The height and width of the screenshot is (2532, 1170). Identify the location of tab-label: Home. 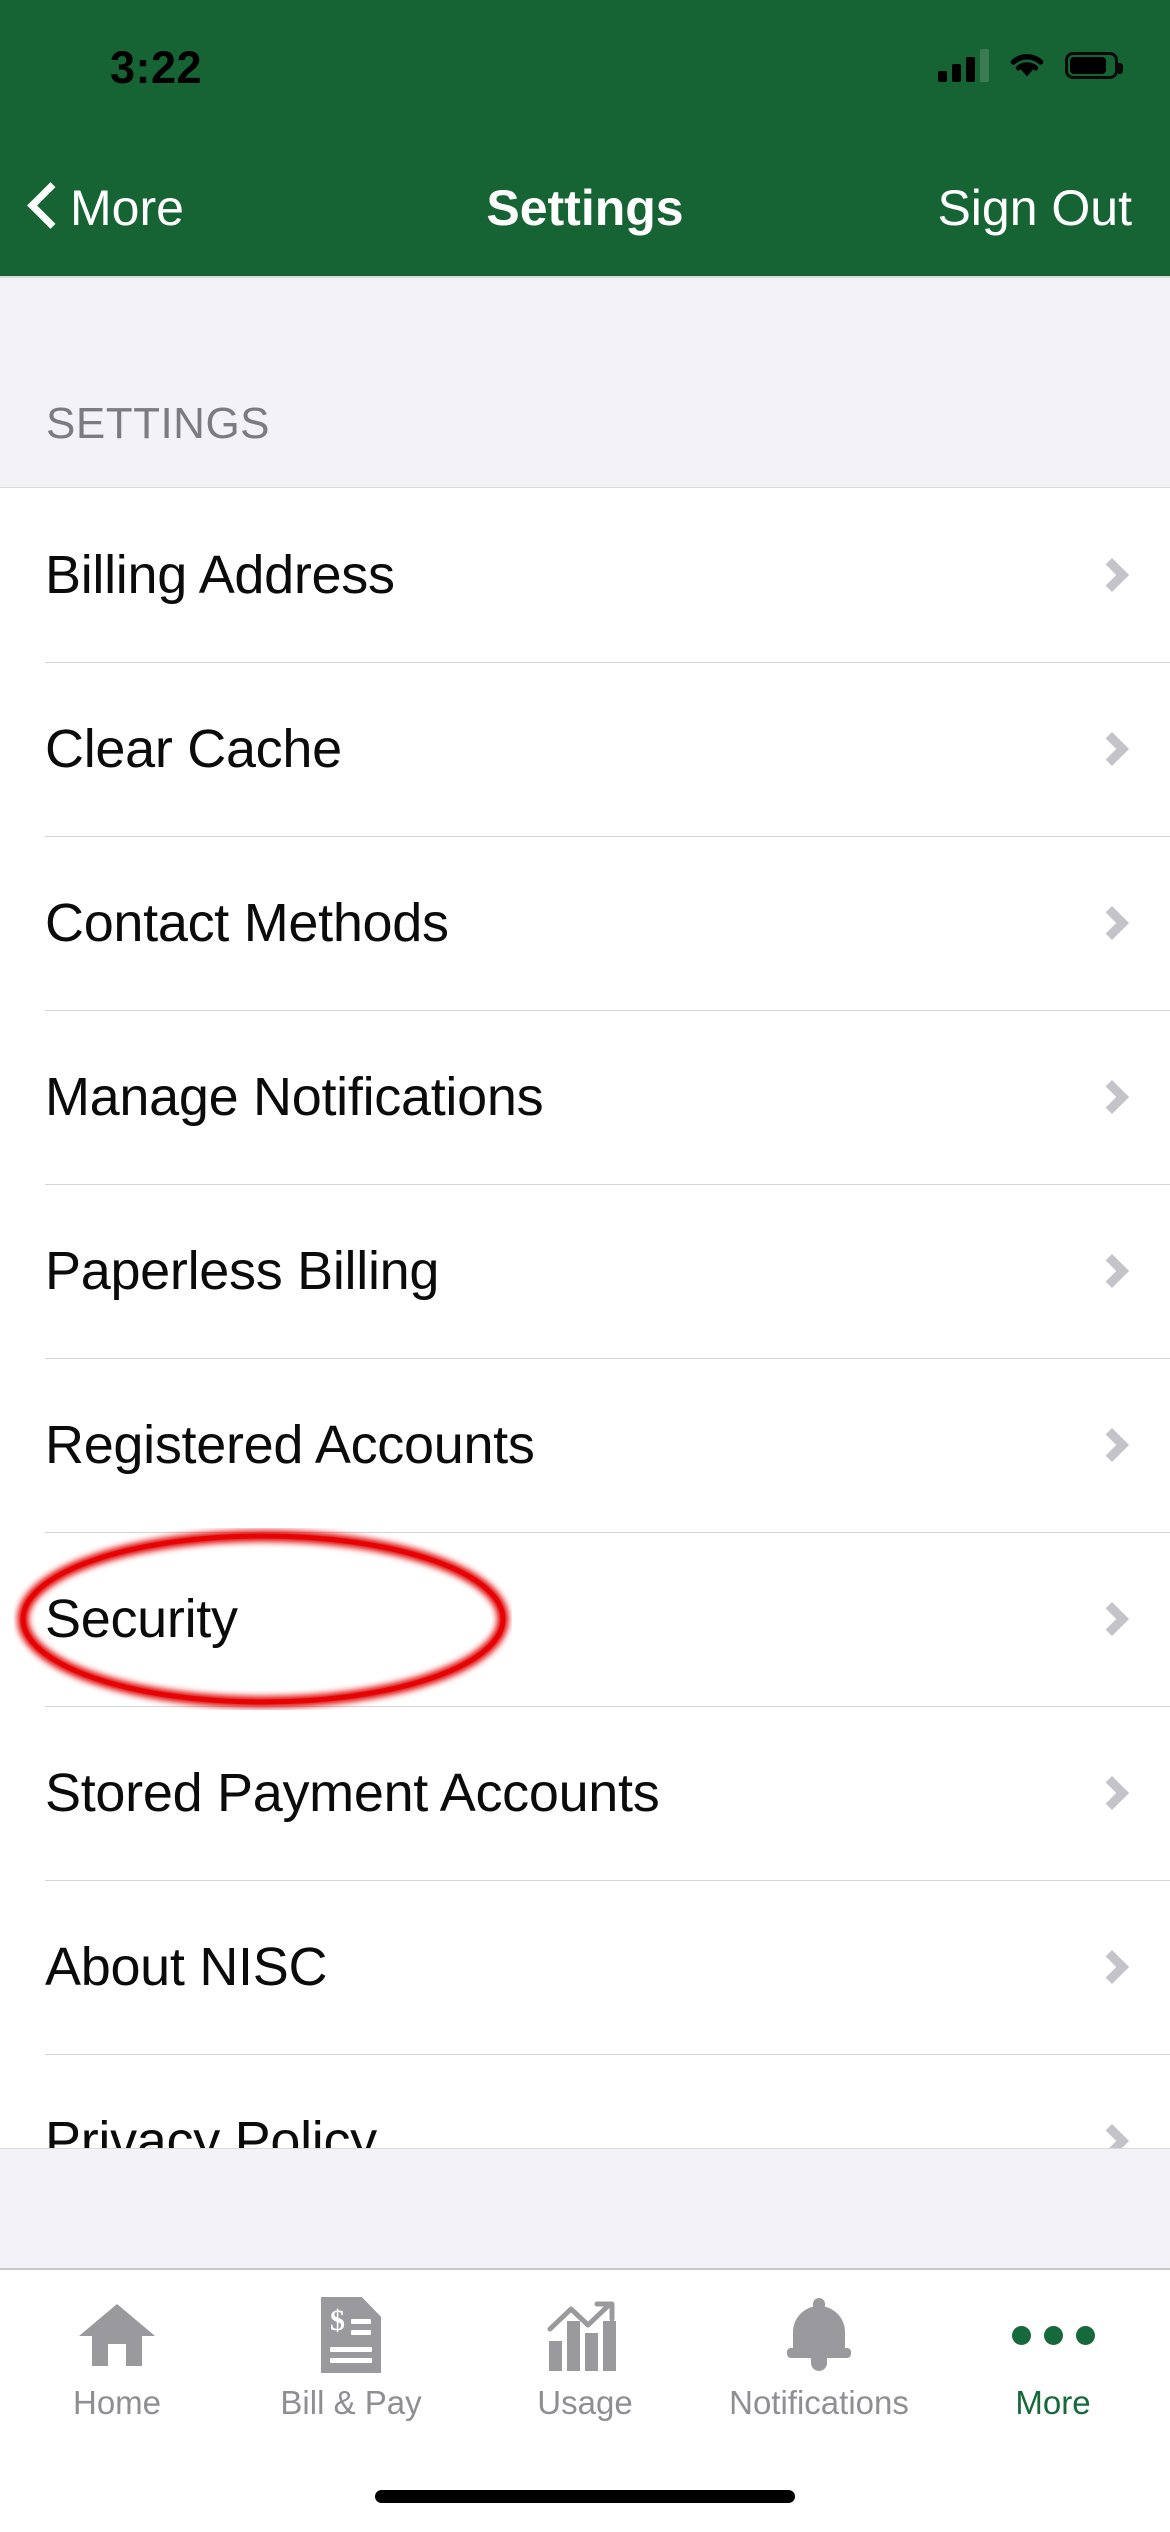
(117, 2402).